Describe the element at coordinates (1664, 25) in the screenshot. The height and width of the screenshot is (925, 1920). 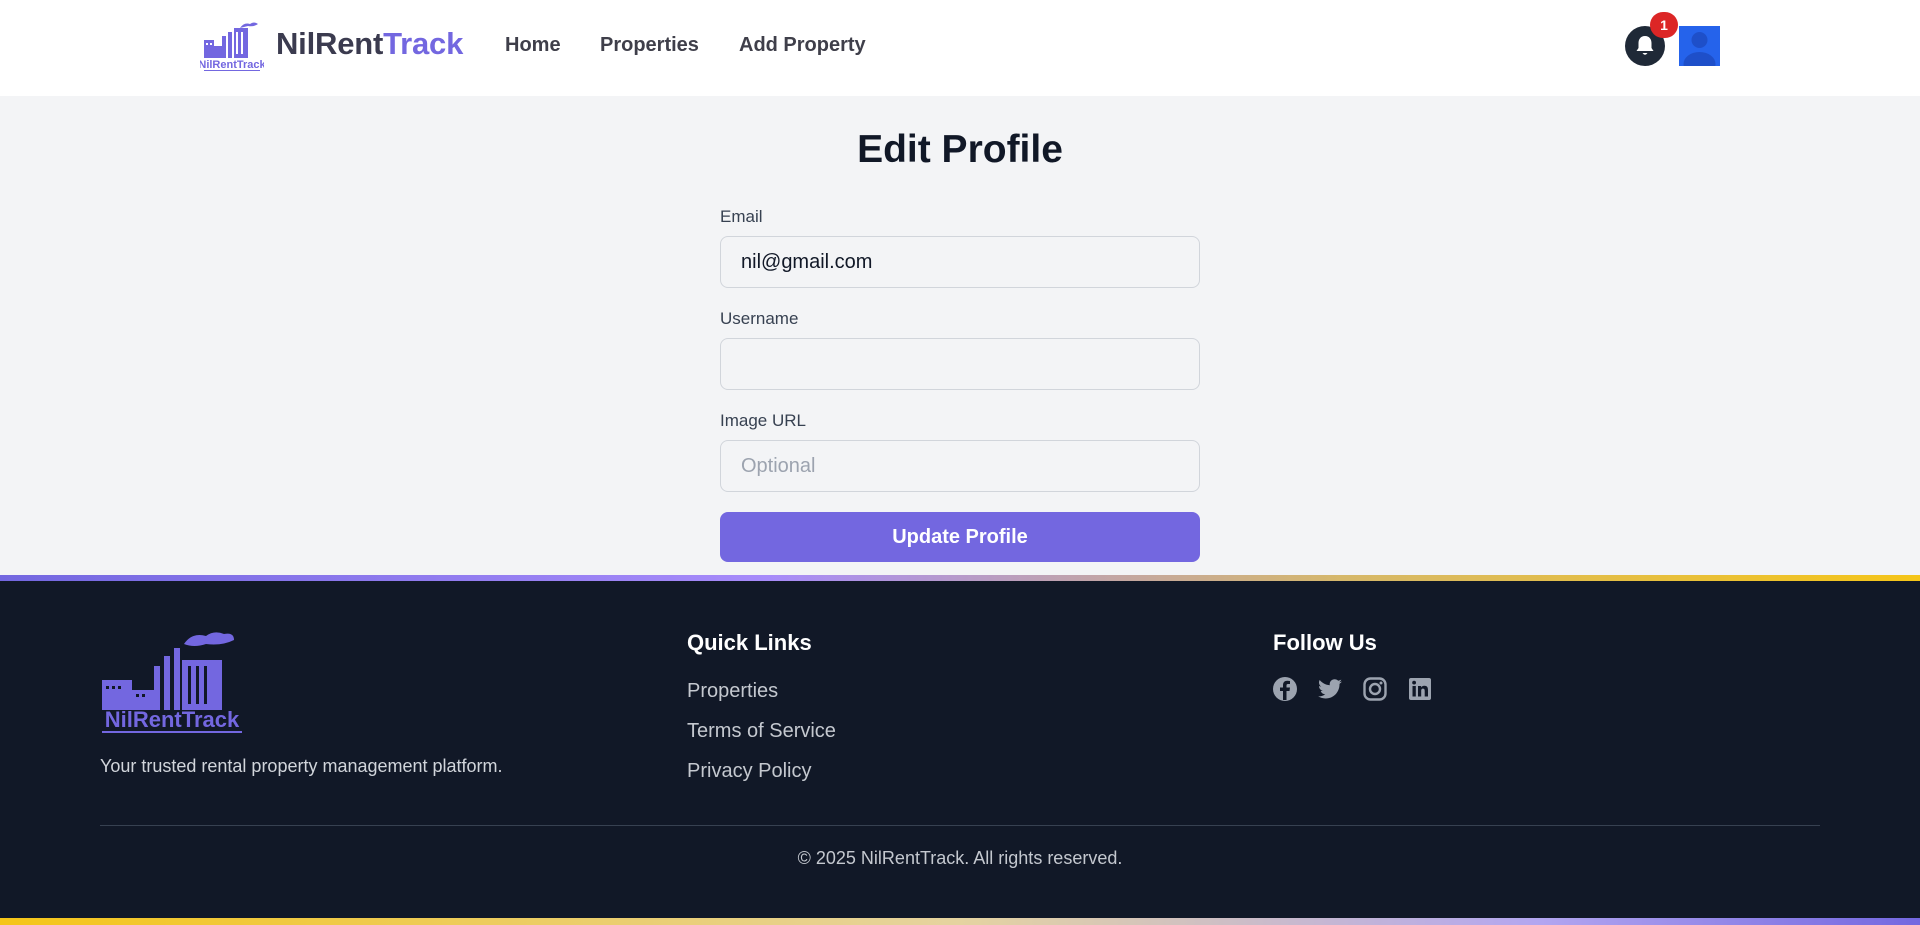
I see `notification-count-badge: 1` at that location.